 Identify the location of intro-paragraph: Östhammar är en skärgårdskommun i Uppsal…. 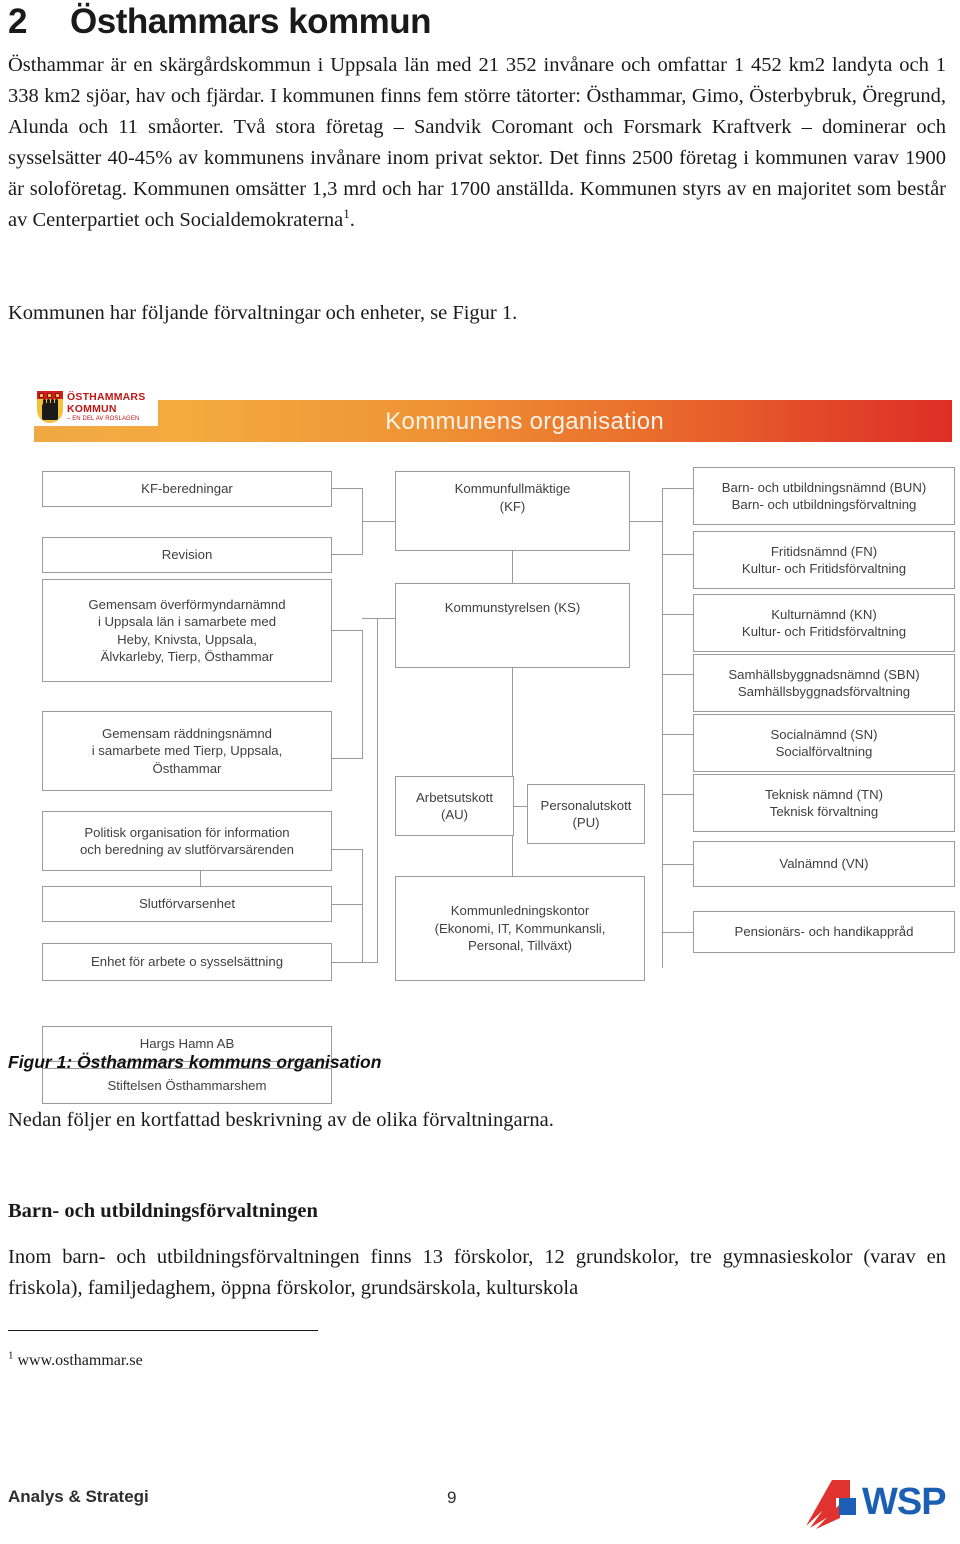
(477, 143).